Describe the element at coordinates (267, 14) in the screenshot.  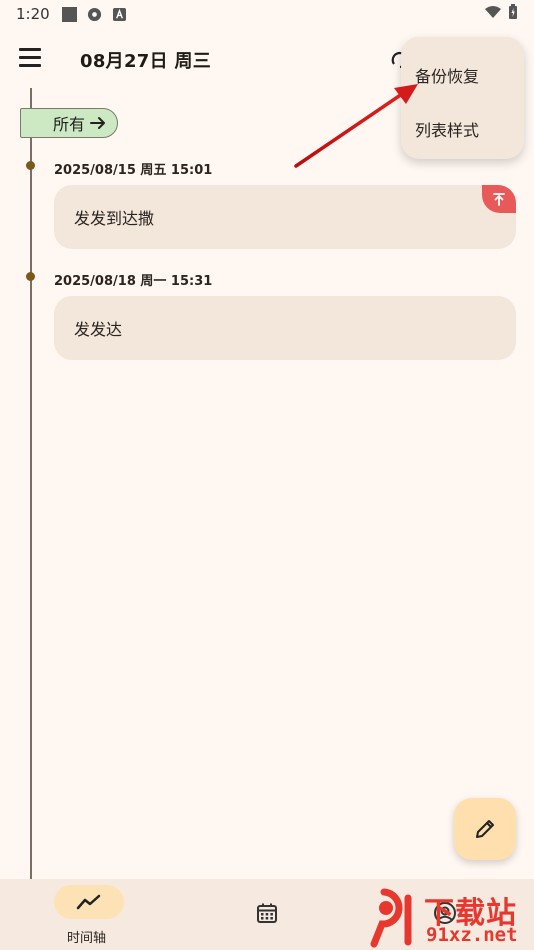
I see `status-bar: 1:20` at that location.